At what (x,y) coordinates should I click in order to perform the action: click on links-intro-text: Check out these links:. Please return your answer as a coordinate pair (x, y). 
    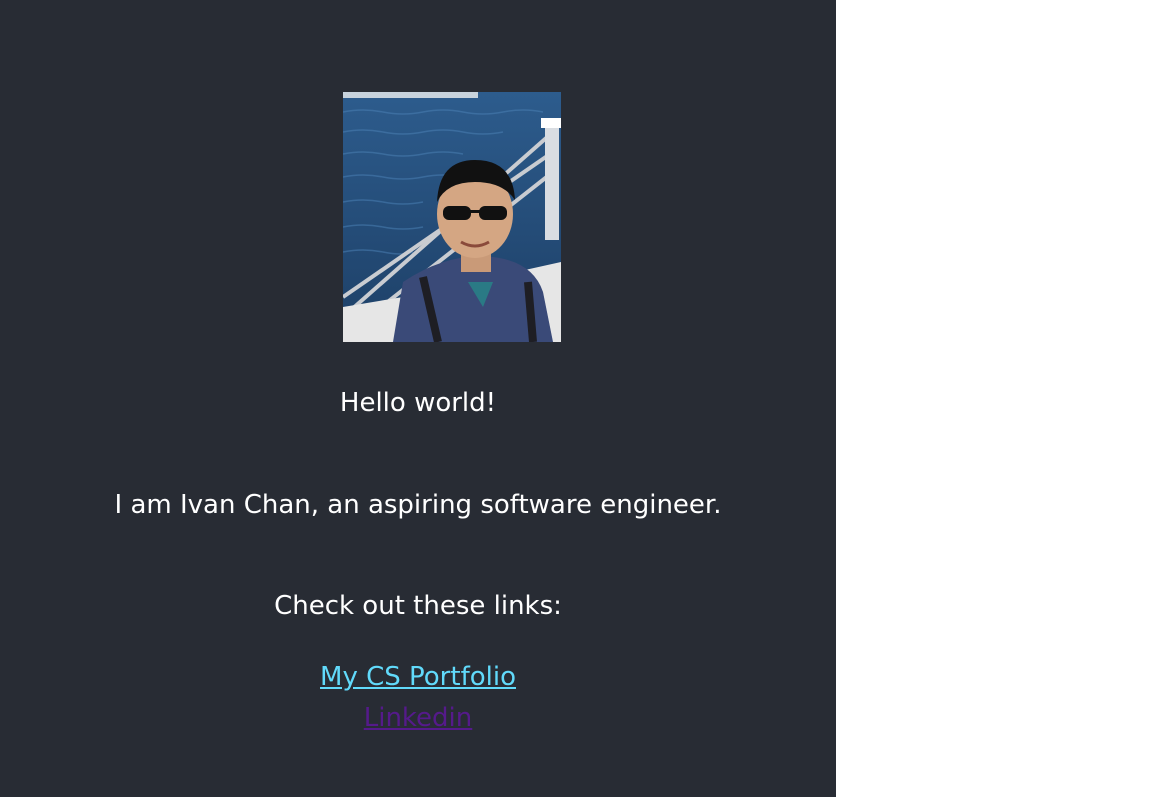
    Looking at the image, I should click on (418, 606).